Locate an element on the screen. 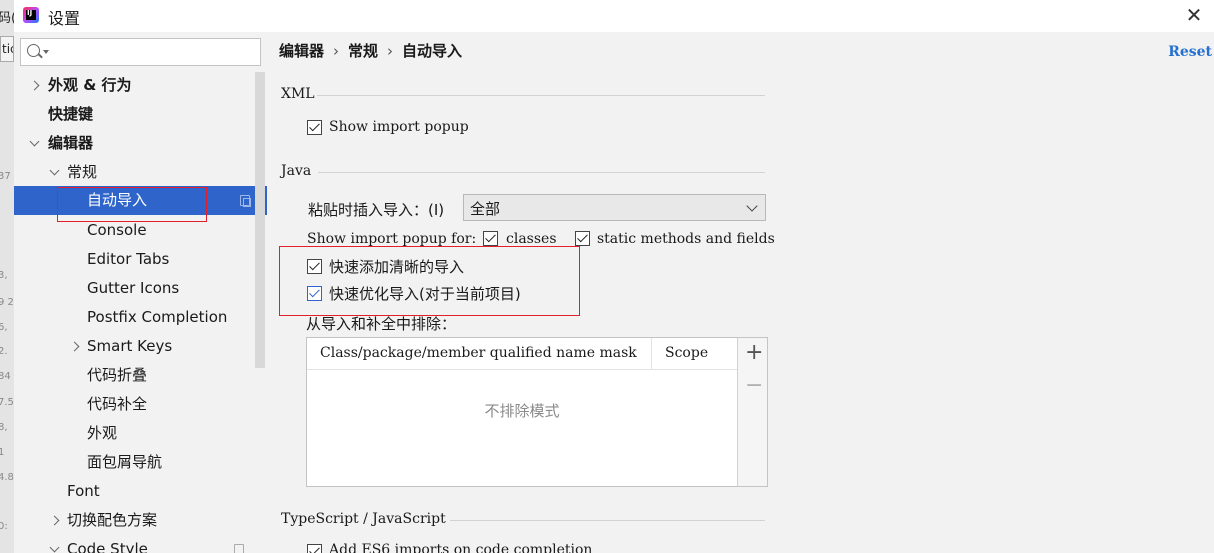 This screenshot has width=1214, height=553. title-bar: IJ 设置 ✕ is located at coordinates (614, 16).